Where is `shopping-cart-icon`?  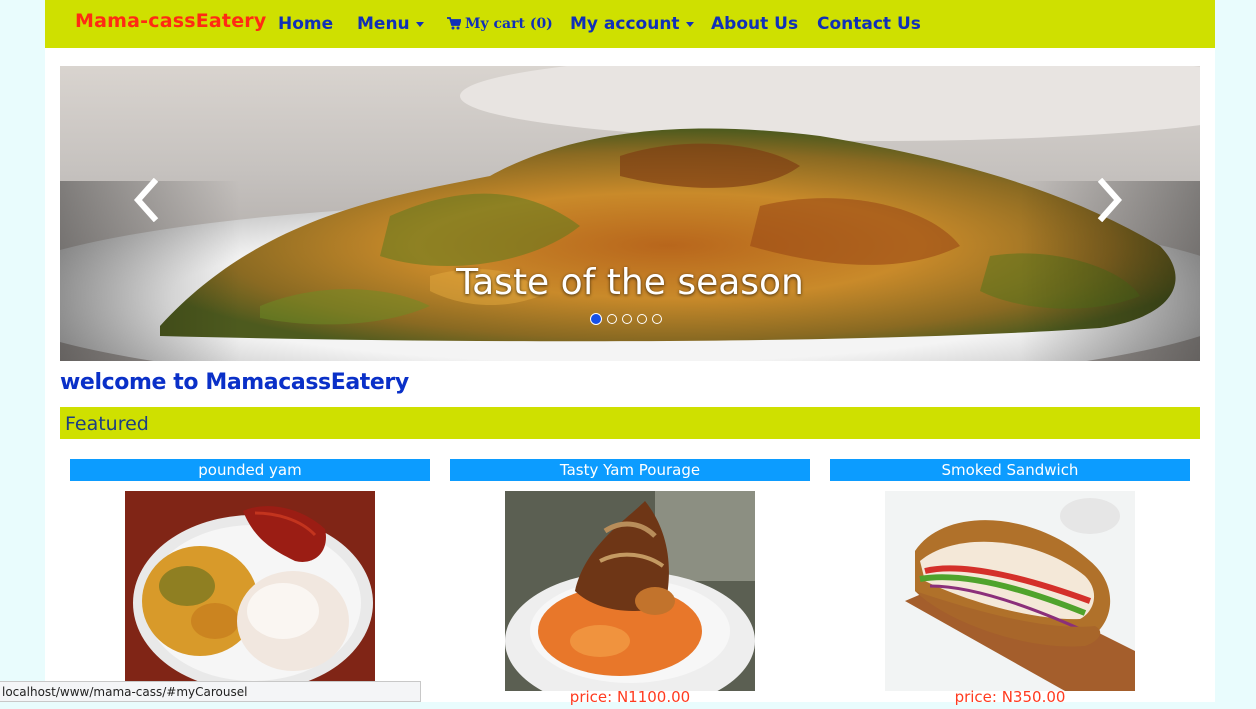
shopping-cart-icon is located at coordinates (454, 25).